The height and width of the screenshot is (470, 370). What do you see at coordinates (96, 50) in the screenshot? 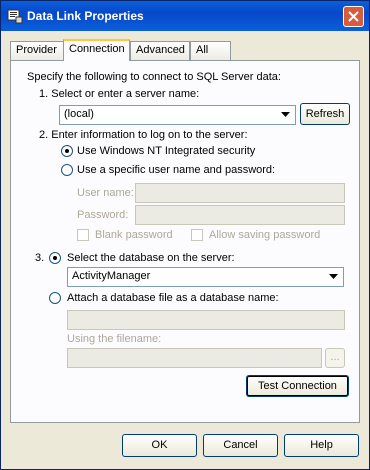
I see `tab-connection: Connection` at bounding box center [96, 50].